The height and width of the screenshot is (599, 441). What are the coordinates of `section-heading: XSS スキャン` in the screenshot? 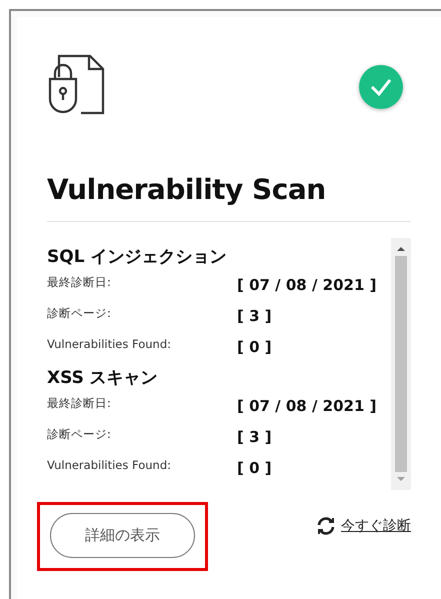 It's located at (103, 377).